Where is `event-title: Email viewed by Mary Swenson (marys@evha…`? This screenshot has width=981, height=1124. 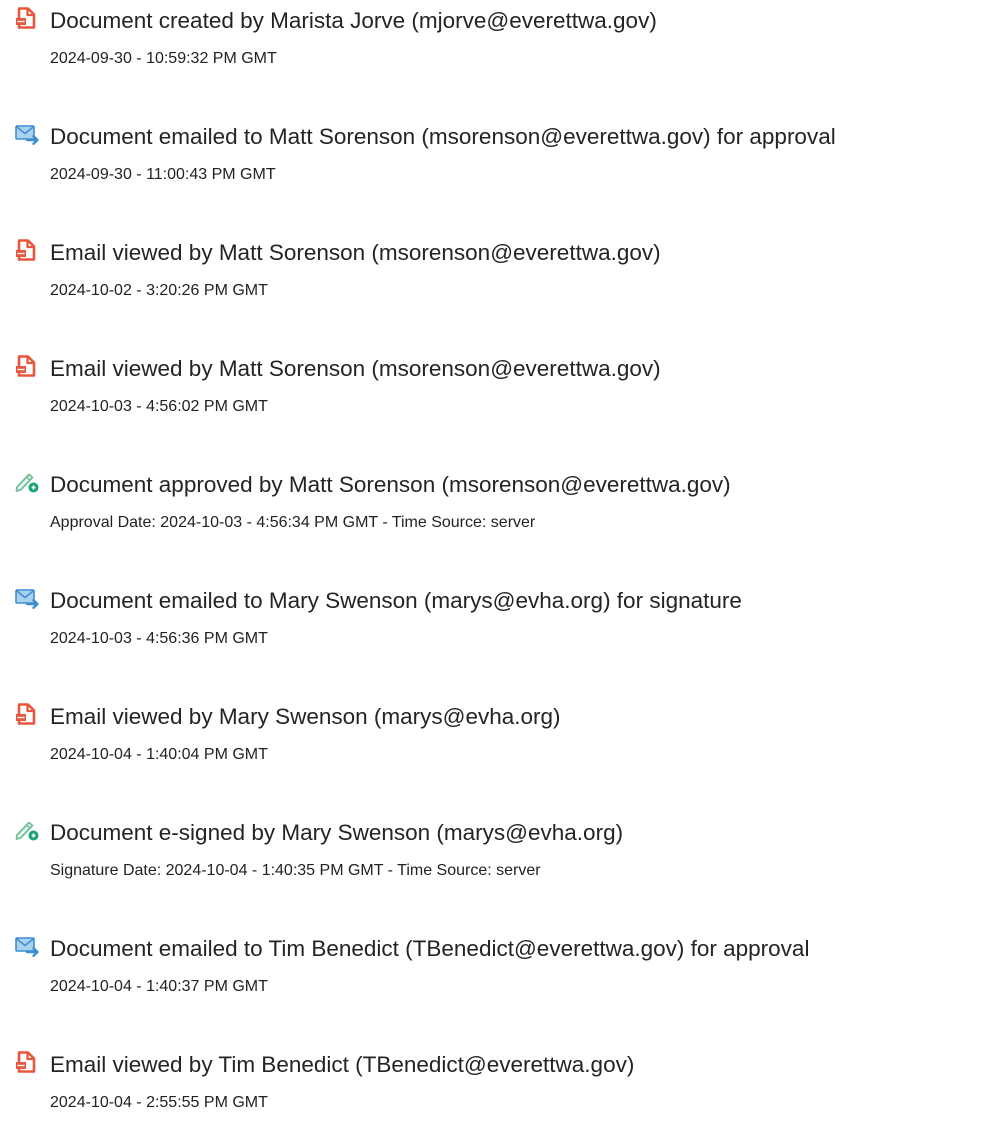 event-title: Email viewed by Mary Swenson (marys@evha… is located at coordinates (305, 716).